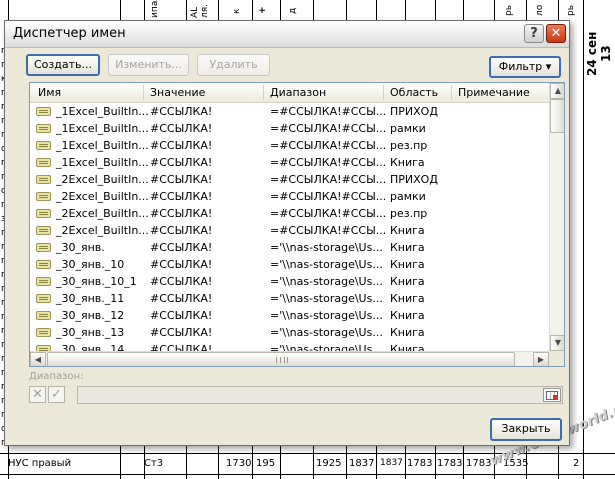 The width and height of the screenshot is (615, 479). I want to click on row-label: НУС правый, so click(40, 463).